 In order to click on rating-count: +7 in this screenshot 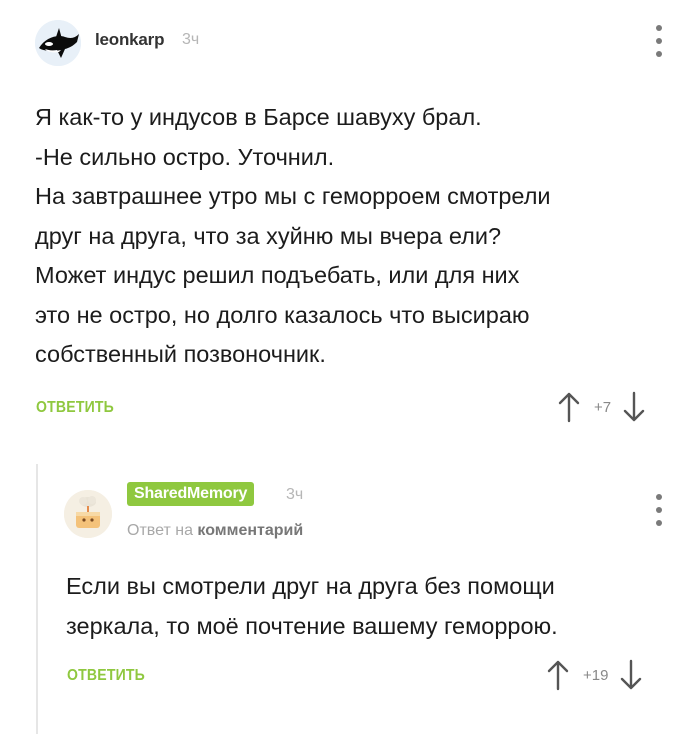, I will do `click(603, 407)`.